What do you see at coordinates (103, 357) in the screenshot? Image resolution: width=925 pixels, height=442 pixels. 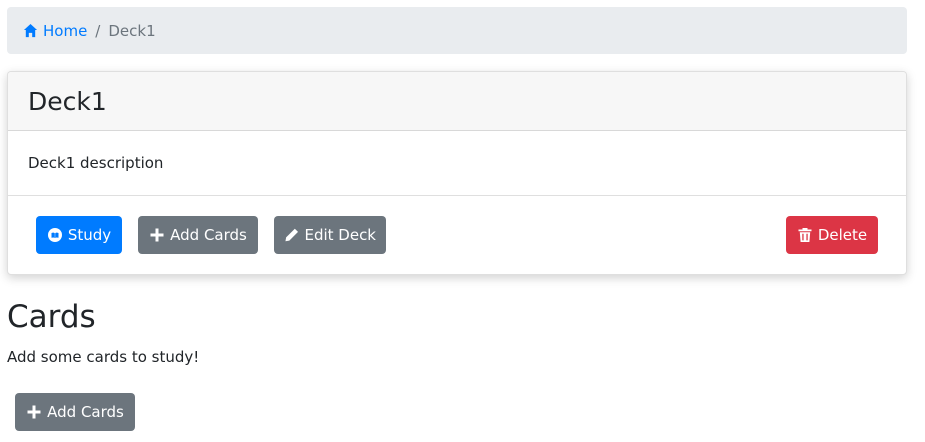 I see `cards-empty-message: Add some cards to study!` at bounding box center [103, 357].